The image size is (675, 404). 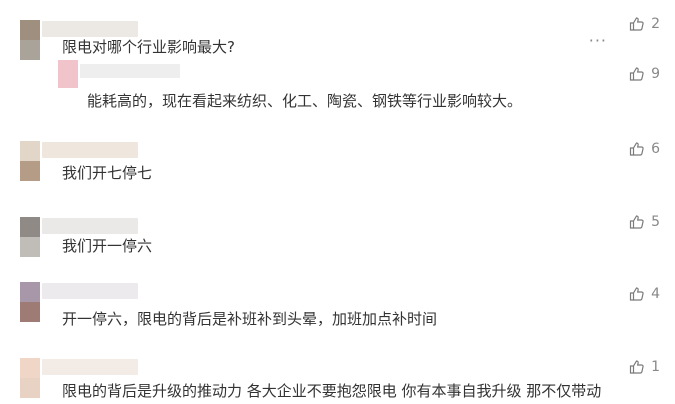 I want to click on like-count: 2, so click(x=655, y=24).